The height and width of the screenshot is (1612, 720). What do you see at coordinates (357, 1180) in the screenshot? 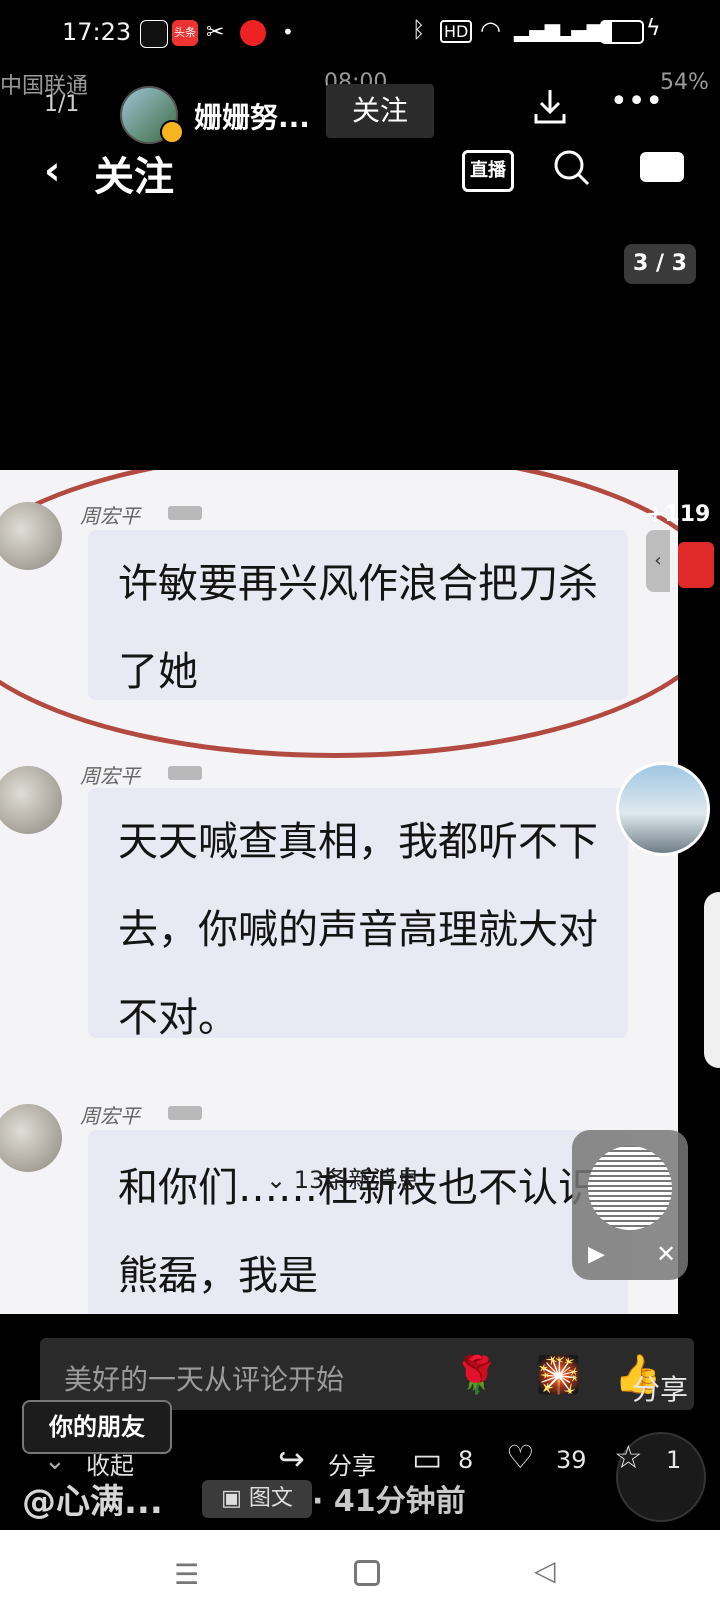
I see `new-messages-text: 13条新消息` at bounding box center [357, 1180].